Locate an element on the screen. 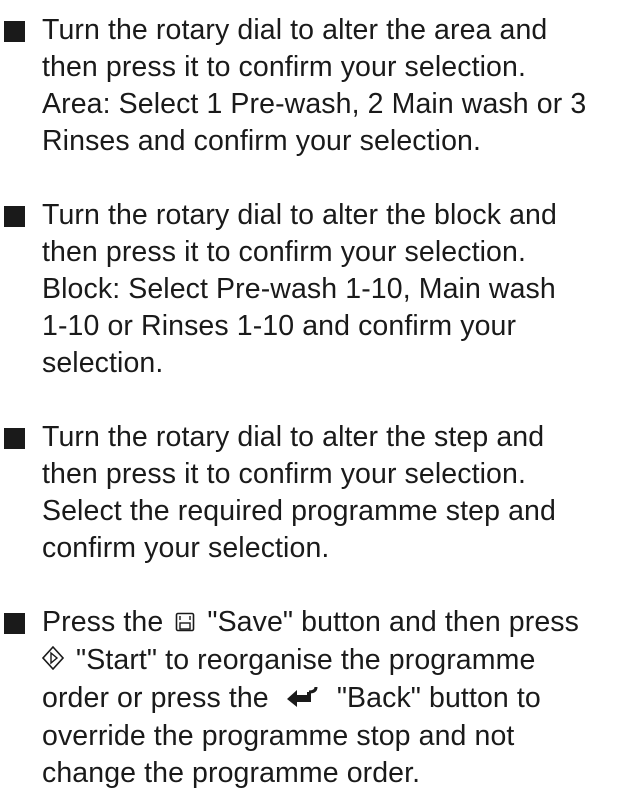 The height and width of the screenshot is (792, 640). text-line: "Start" to reorganise the programme is located at coordinates (340, 661).